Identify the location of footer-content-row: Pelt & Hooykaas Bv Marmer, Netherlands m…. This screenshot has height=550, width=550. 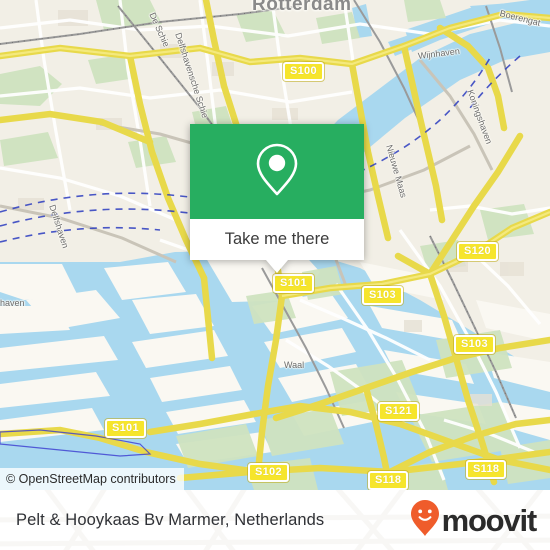
(275, 520).